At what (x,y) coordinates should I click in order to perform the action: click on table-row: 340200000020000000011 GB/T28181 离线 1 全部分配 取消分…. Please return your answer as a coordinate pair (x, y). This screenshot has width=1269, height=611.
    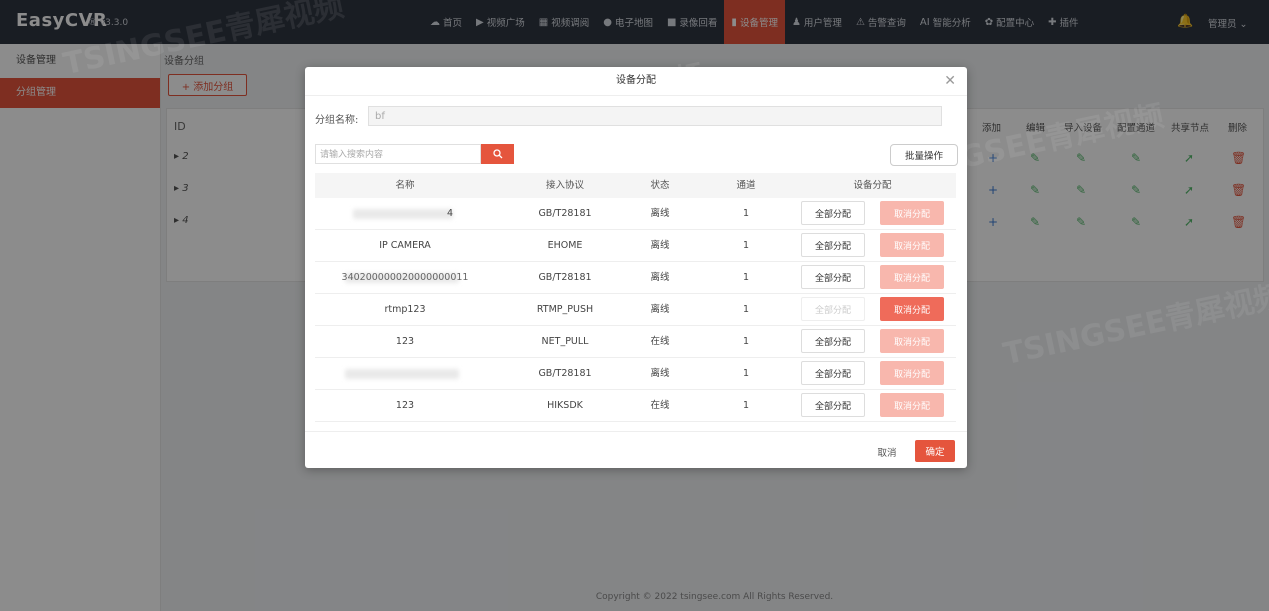
    Looking at the image, I should click on (635, 278).